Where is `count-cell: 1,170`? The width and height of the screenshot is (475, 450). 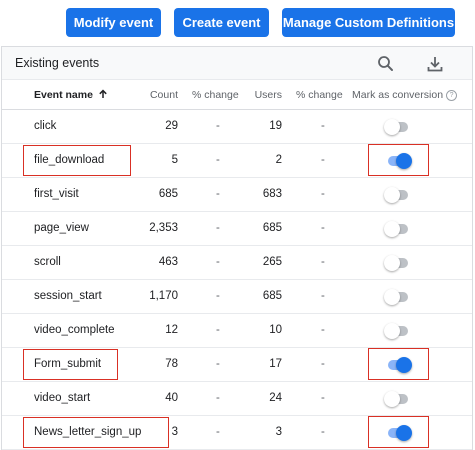
count-cell: 1,170 is located at coordinates (163, 296).